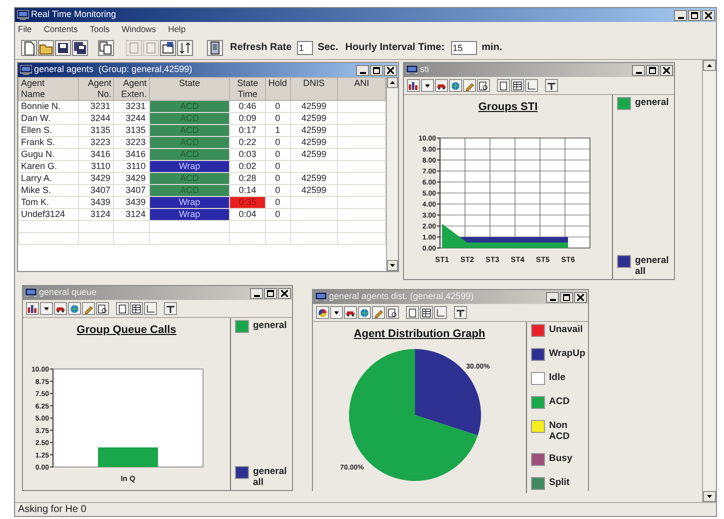 The width and height of the screenshot is (724, 519). Describe the element at coordinates (132, 154) in the screenshot. I see `table-cell: 3416` at that location.